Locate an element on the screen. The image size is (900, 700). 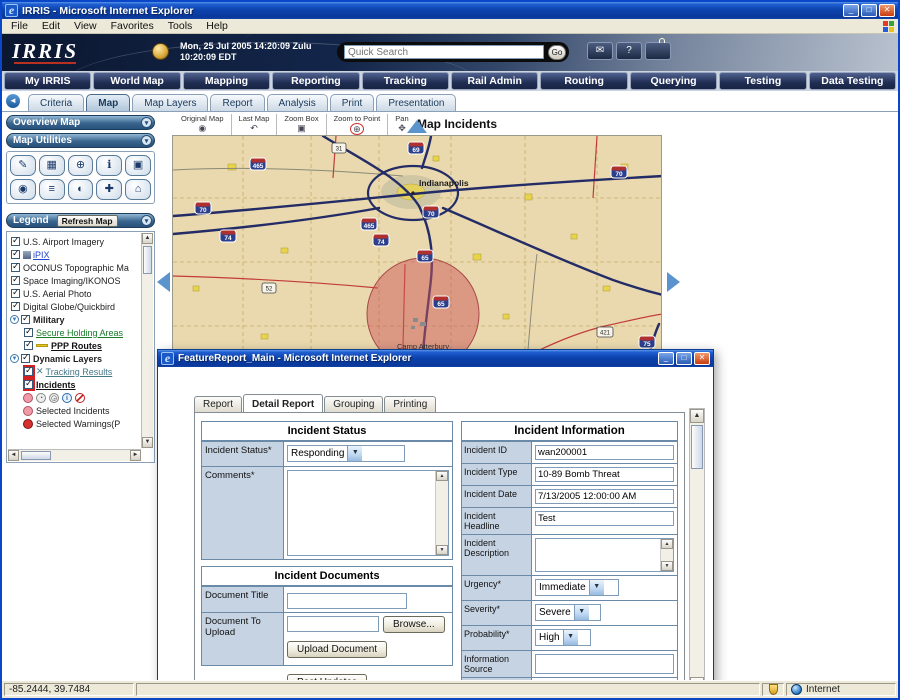
pencil-icon: ✎ is located at coordinates (23, 165).